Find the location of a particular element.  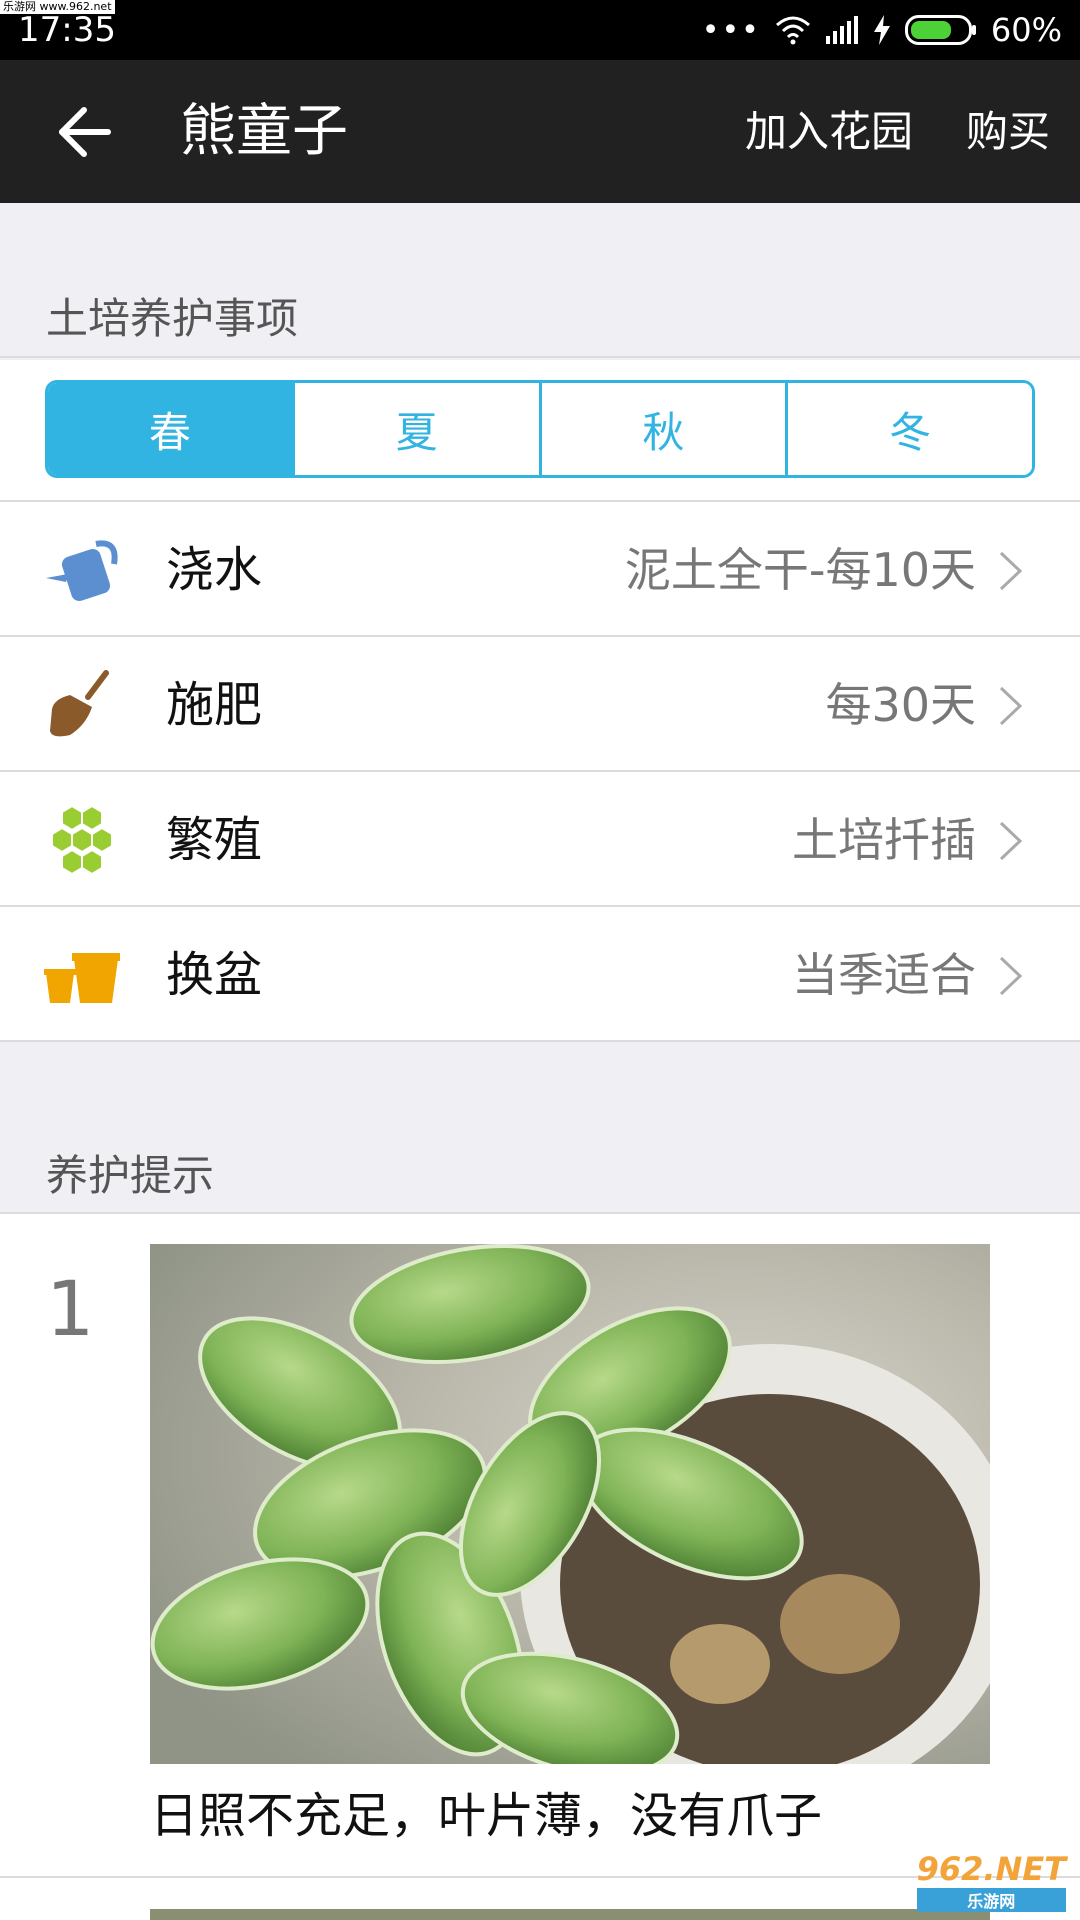

charging-bolt-icon is located at coordinates (881, 30).